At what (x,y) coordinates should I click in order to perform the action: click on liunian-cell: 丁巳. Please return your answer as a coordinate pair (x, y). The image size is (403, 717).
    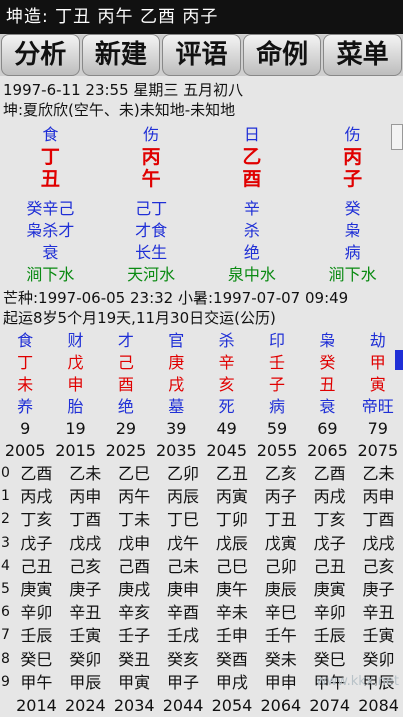
    Looking at the image, I should click on (183, 519).